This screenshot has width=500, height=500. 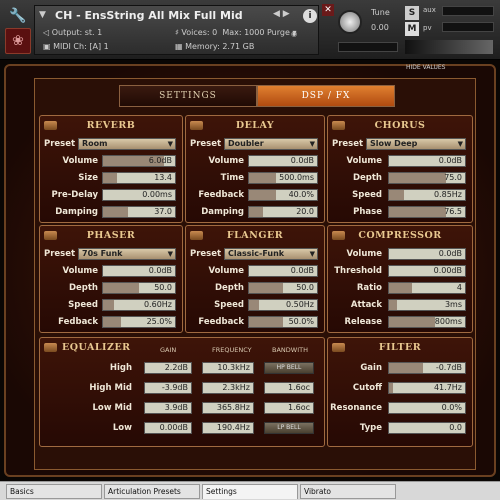 I want to click on flanger-speed-value-field: 0.50Hz, so click(x=283, y=305).